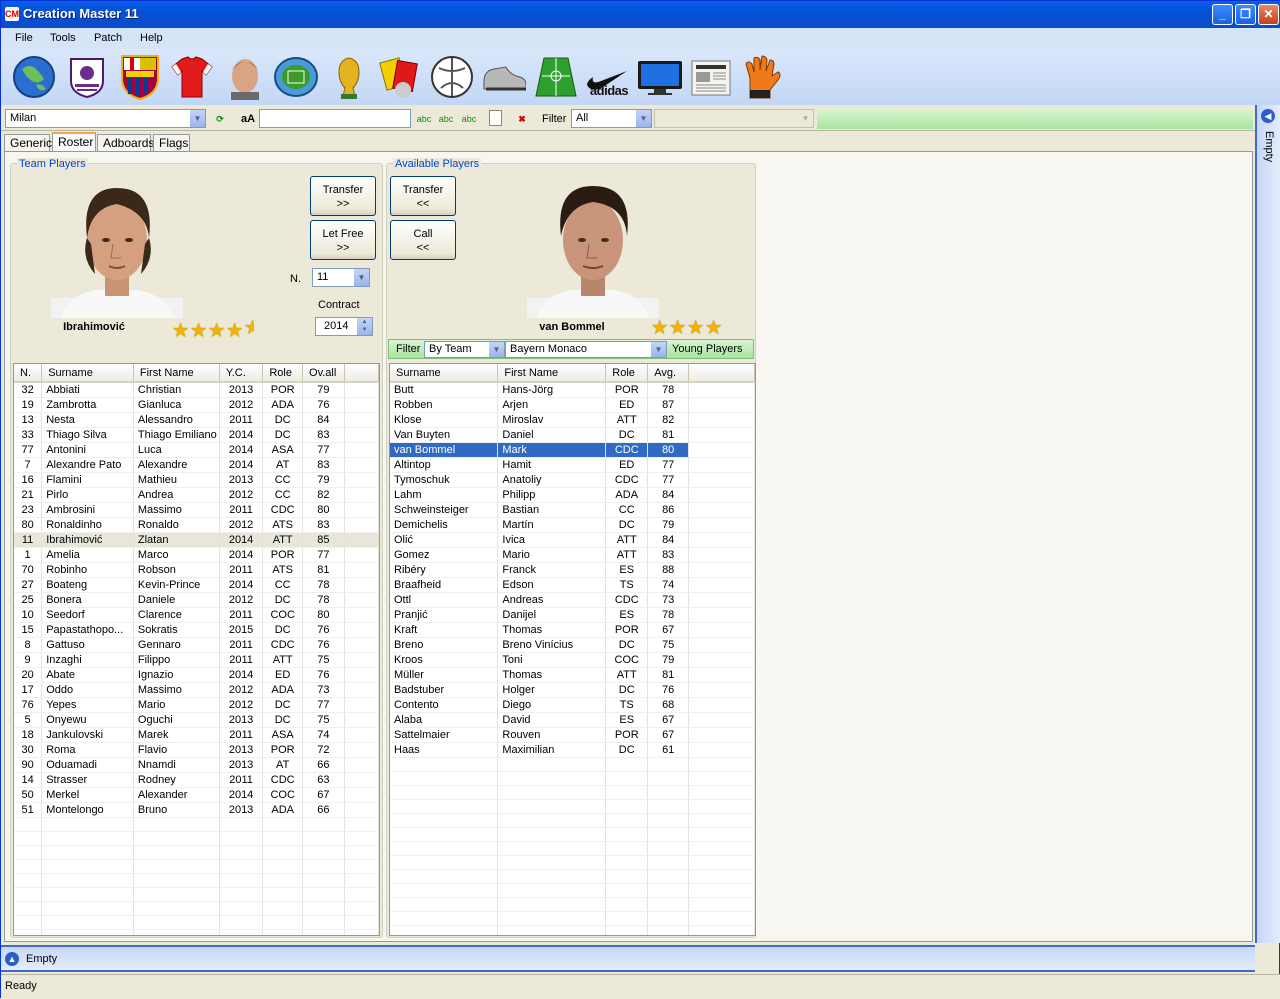 The height and width of the screenshot is (999, 1280). I want to click on table-row: 32 Abbiati Christian 2013 POR 79, so click(196, 390).